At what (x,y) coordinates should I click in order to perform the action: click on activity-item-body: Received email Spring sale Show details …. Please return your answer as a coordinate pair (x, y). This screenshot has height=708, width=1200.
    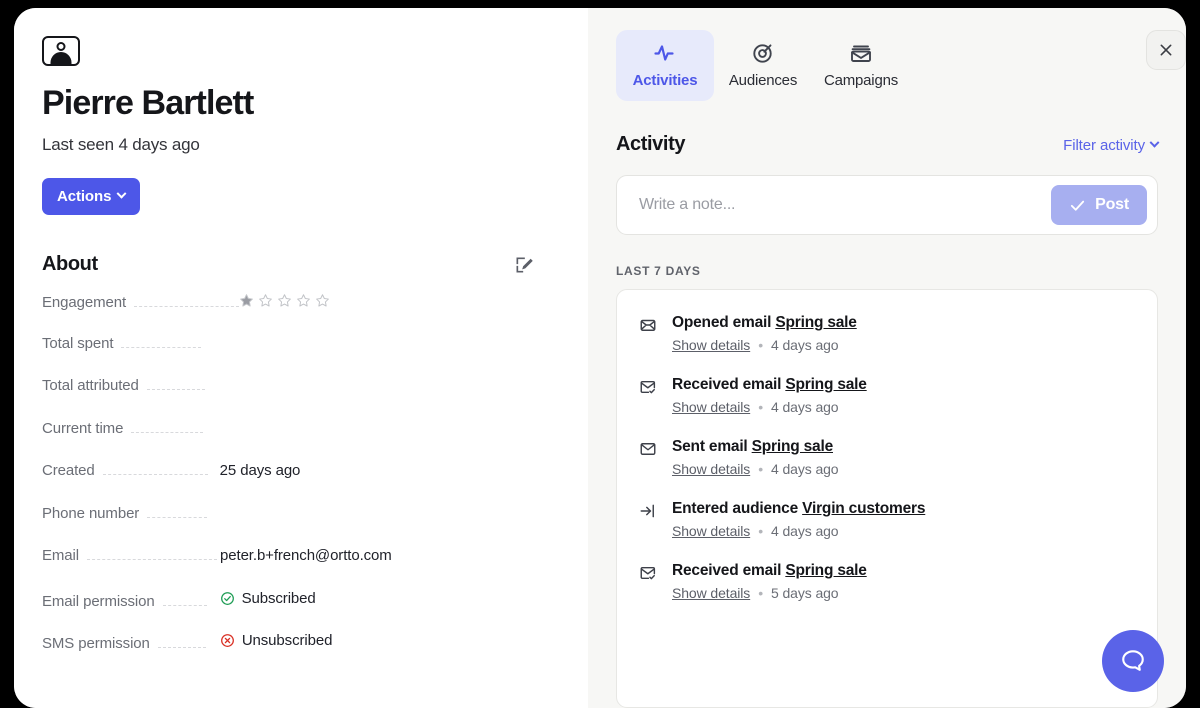
    Looking at the image, I should click on (769, 581).